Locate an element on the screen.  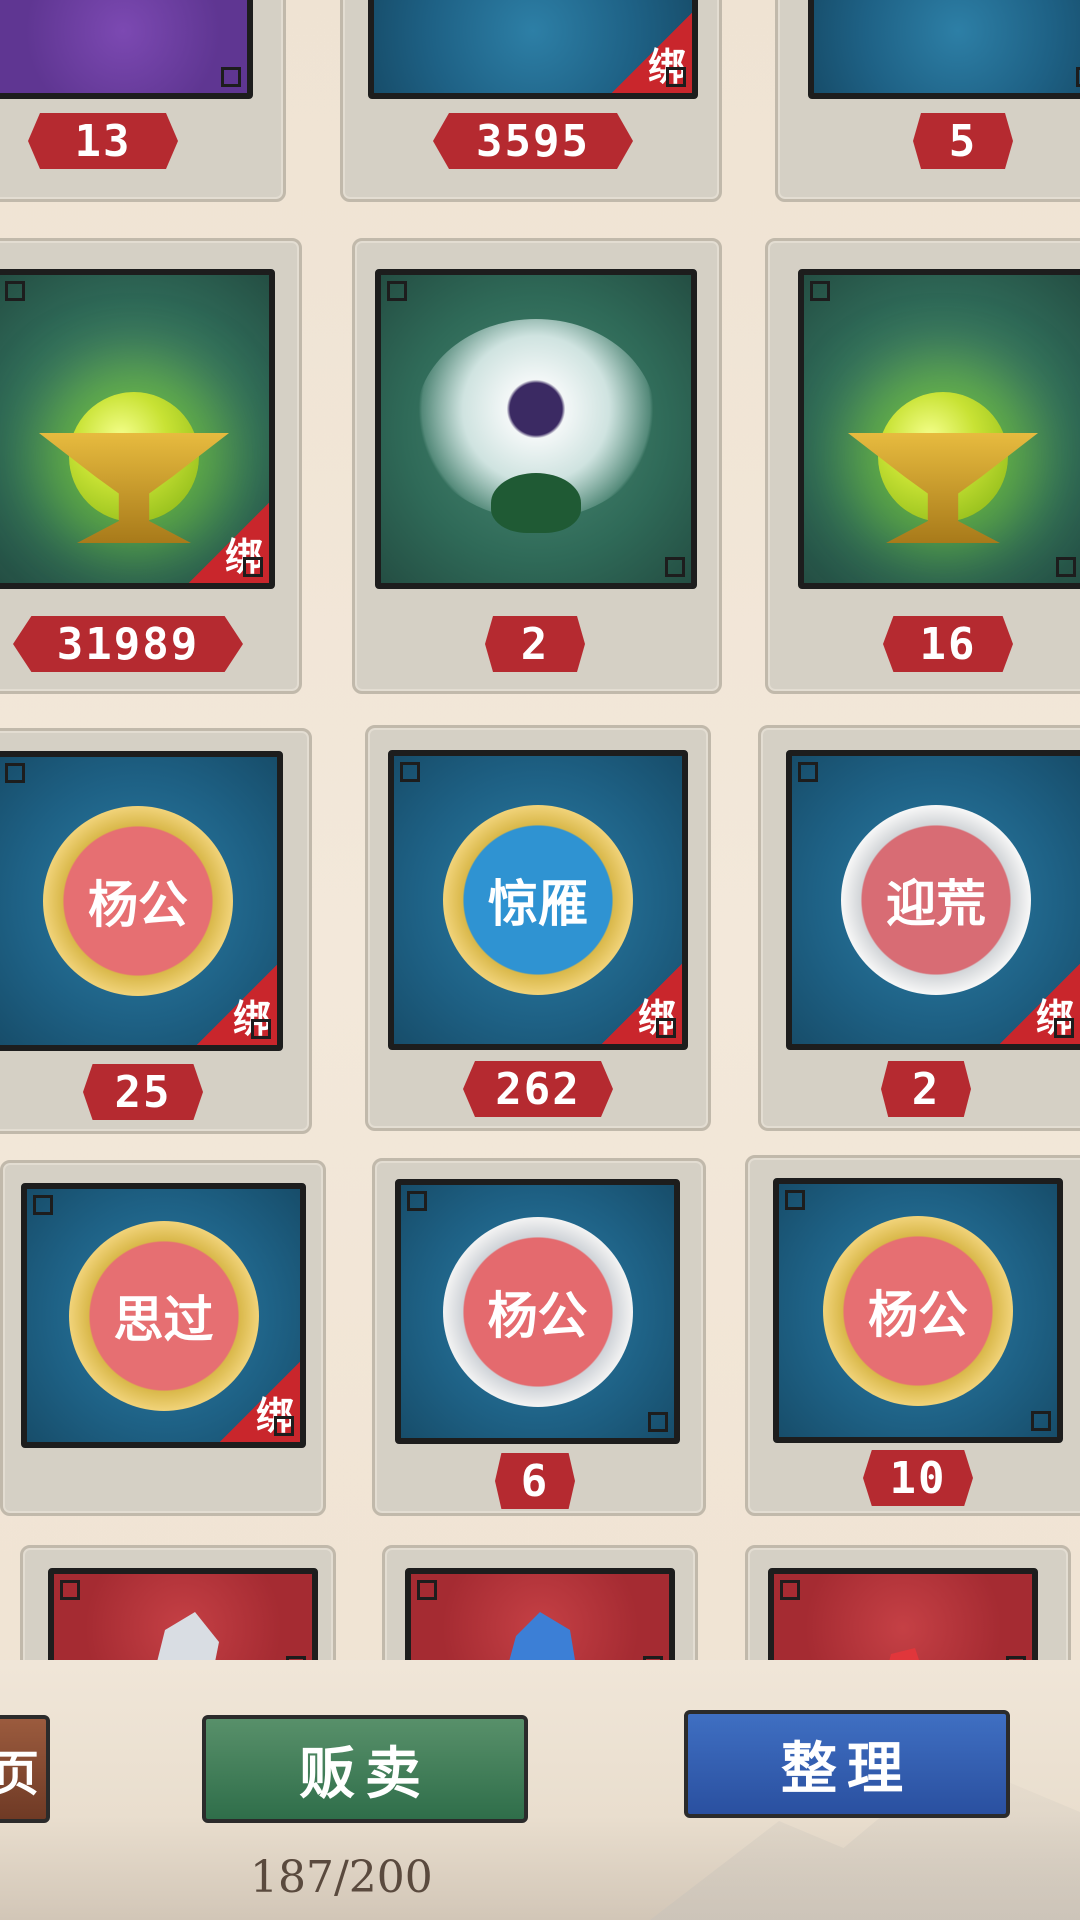
inventory-slot: 绑 31989 is located at coordinates (151, 466).